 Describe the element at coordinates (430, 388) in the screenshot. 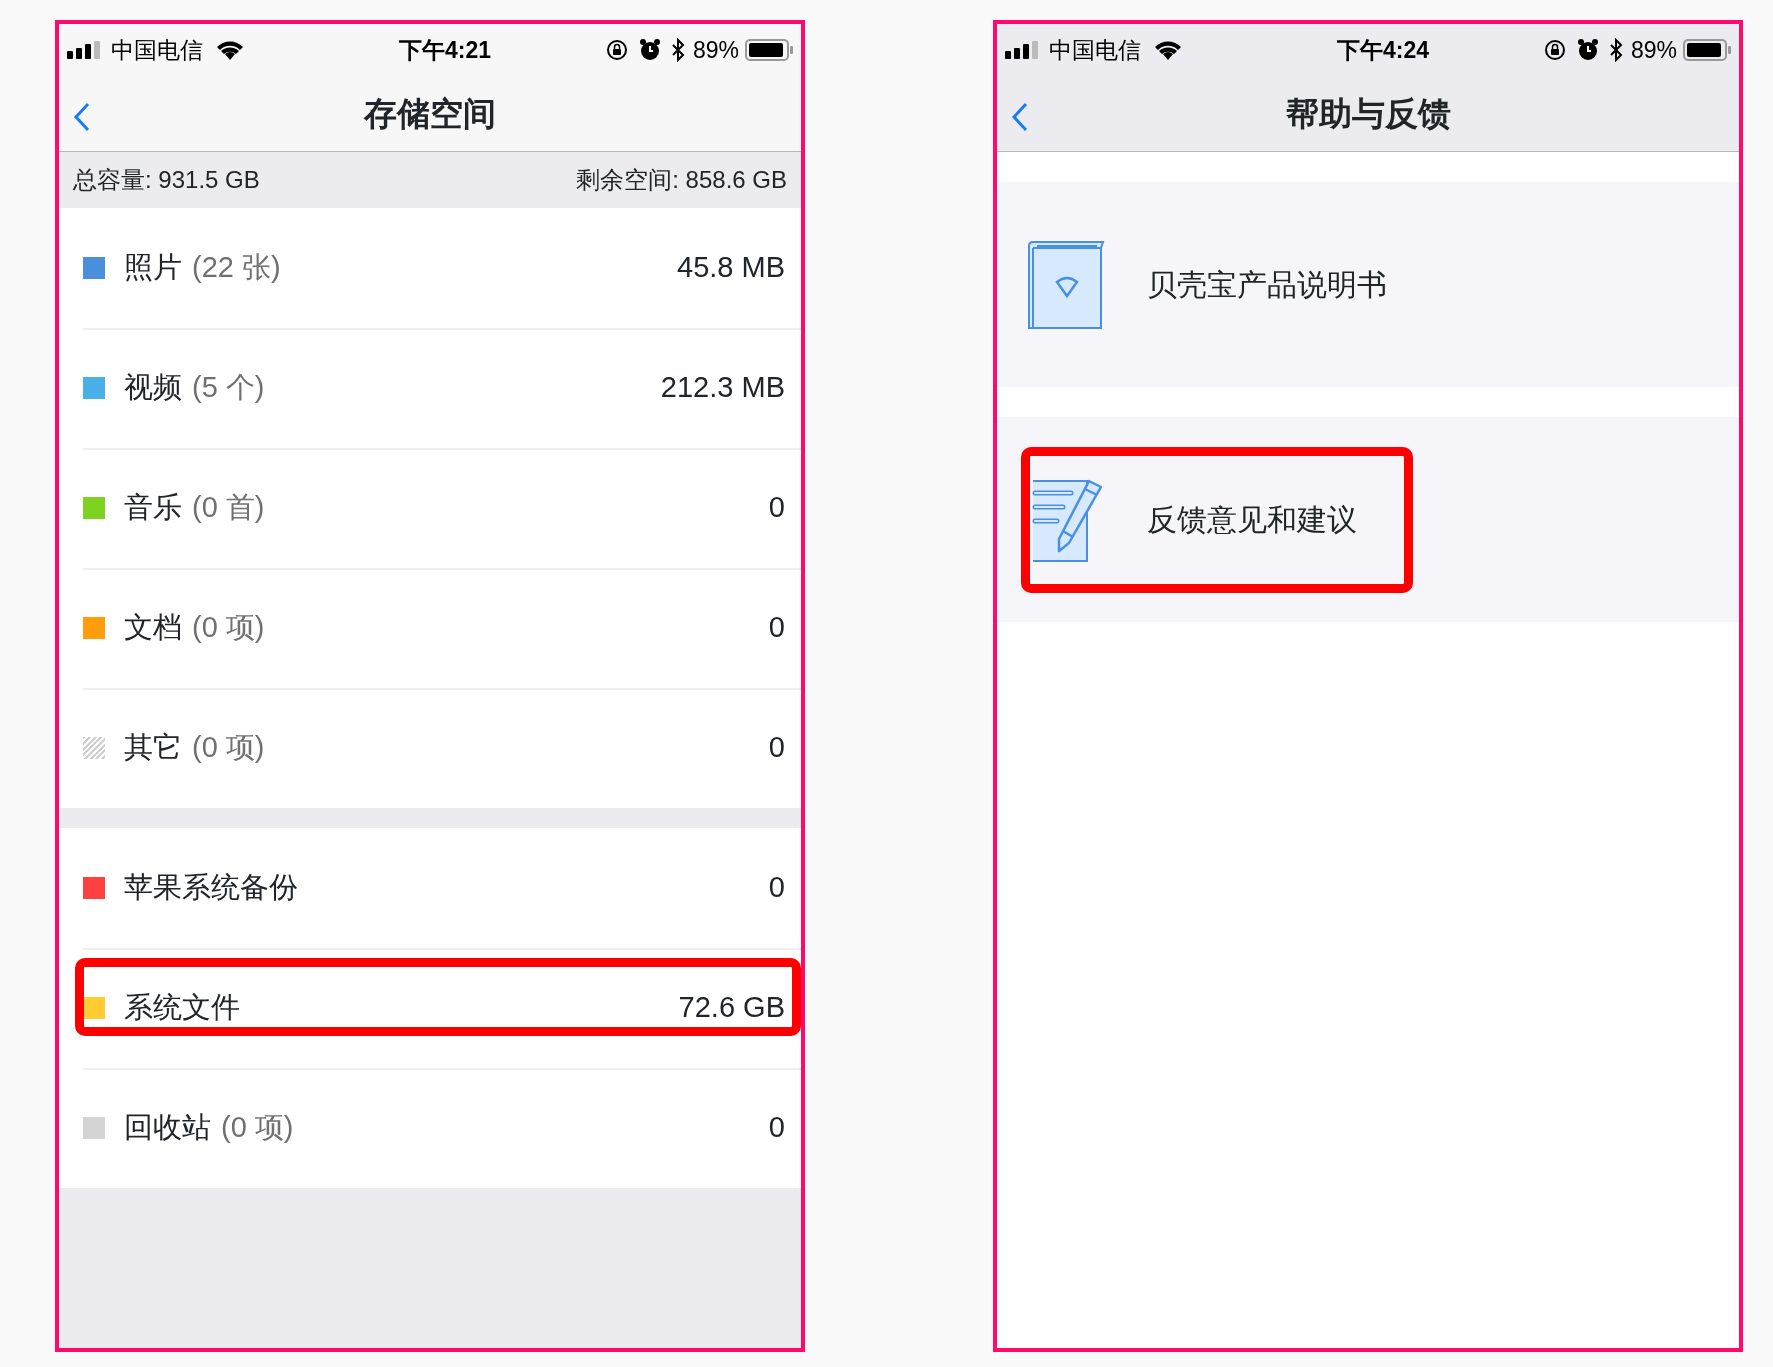

I see `storage-row: 视频 (5 个) 212.3 MB` at that location.